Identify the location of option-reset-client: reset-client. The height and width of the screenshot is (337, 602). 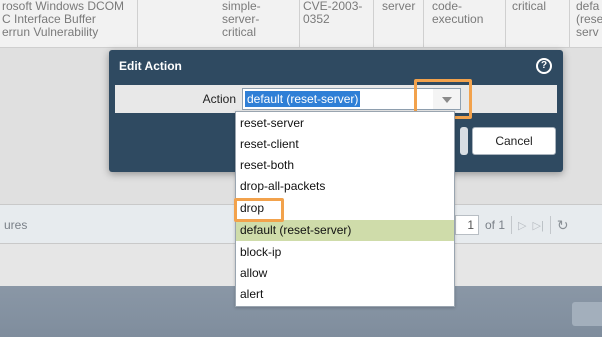
(345, 144).